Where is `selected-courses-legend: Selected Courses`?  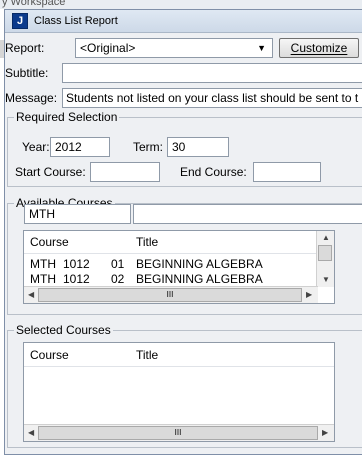
selected-courses-legend: Selected Courses is located at coordinates (63, 330).